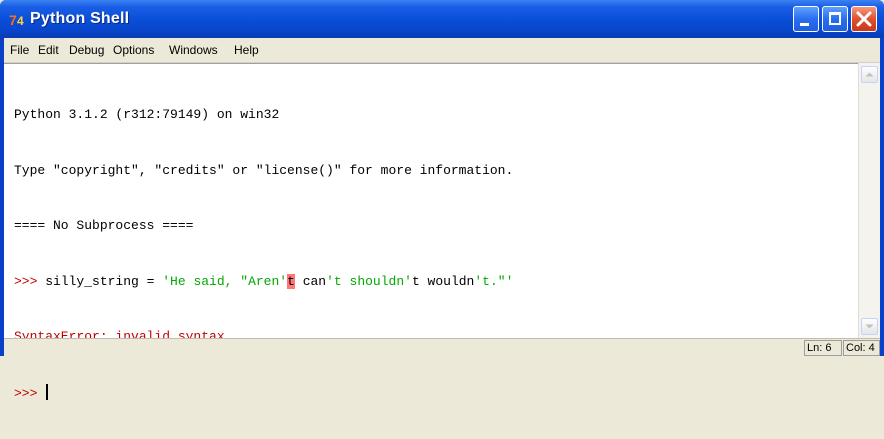 Image resolution: width=884 pixels, height=439 pixels. What do you see at coordinates (369, 281) in the screenshot?
I see `string-part-2: 't shouldn'` at bounding box center [369, 281].